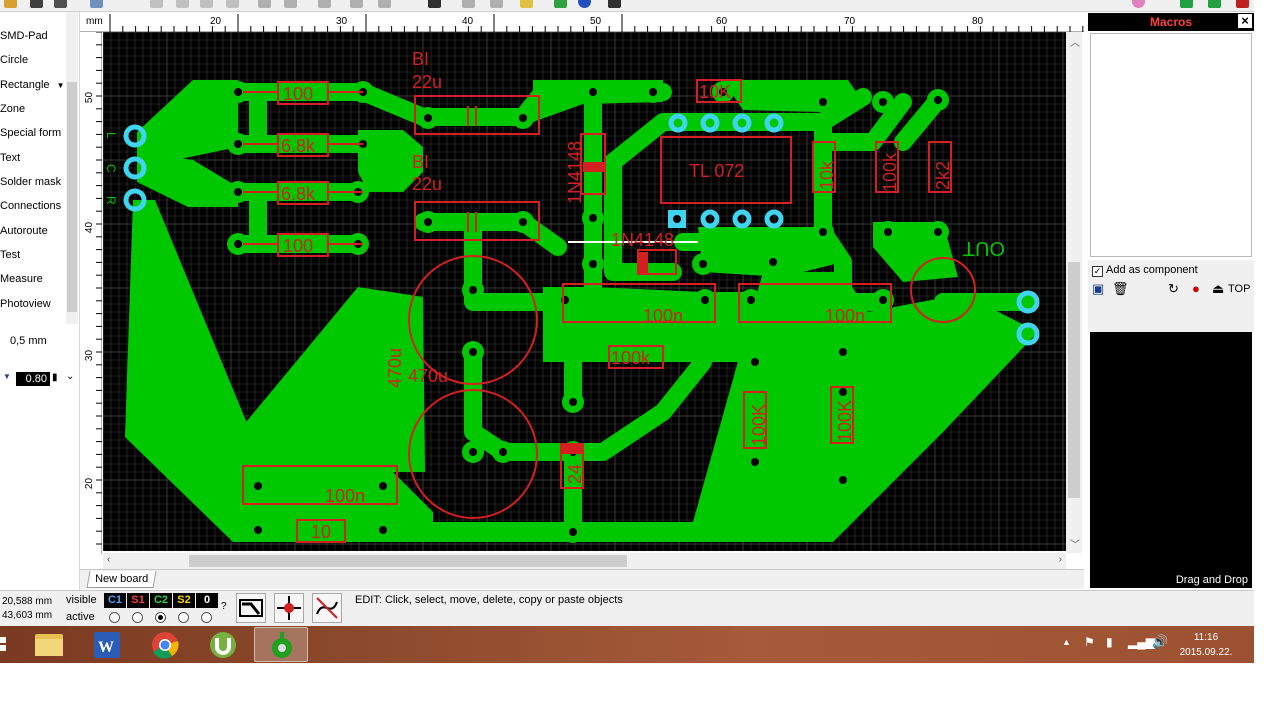  I want to click on tool-photoview: Photoview, so click(25, 304).